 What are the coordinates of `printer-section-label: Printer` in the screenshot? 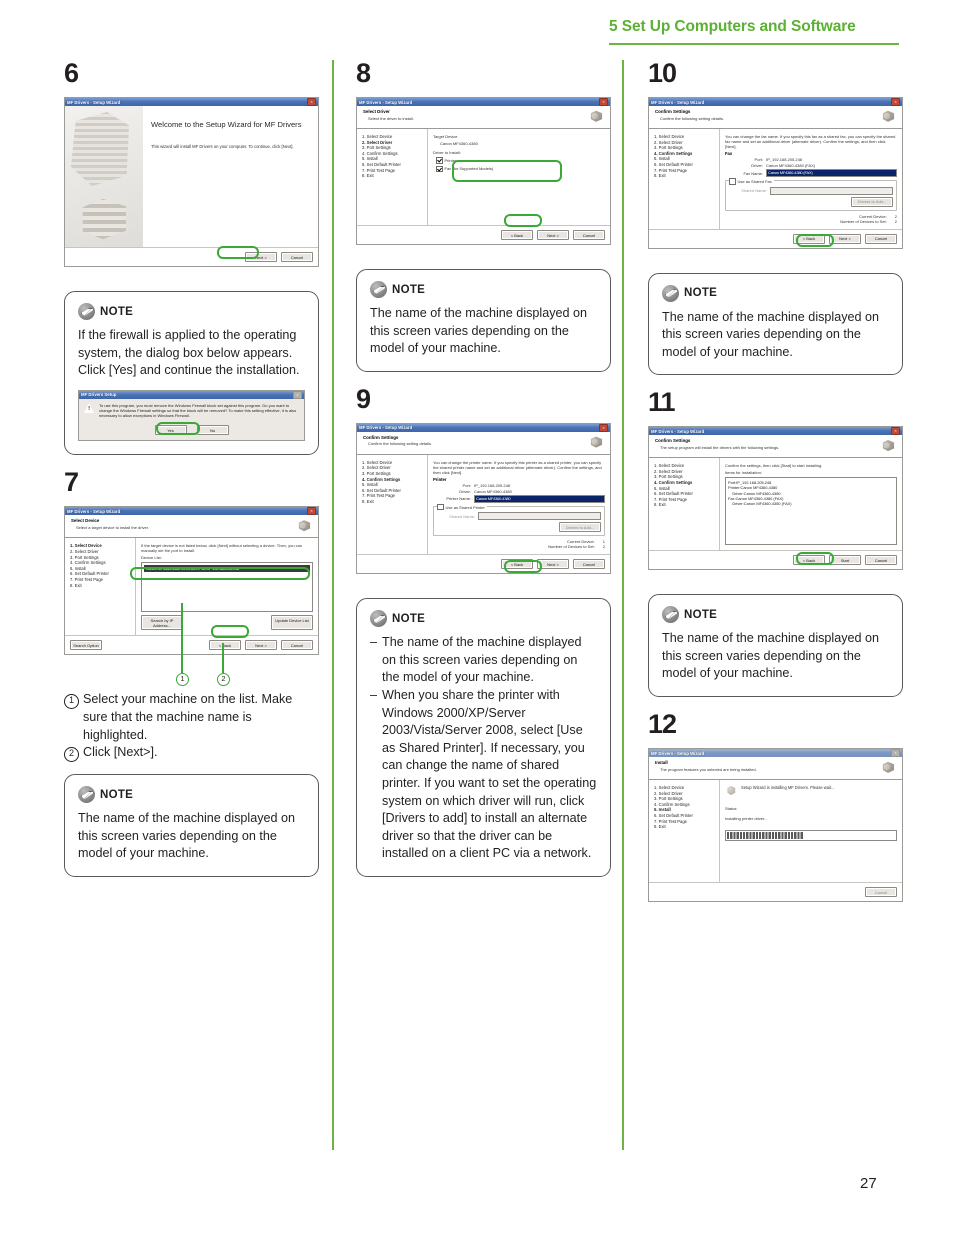 It's located at (440, 479).